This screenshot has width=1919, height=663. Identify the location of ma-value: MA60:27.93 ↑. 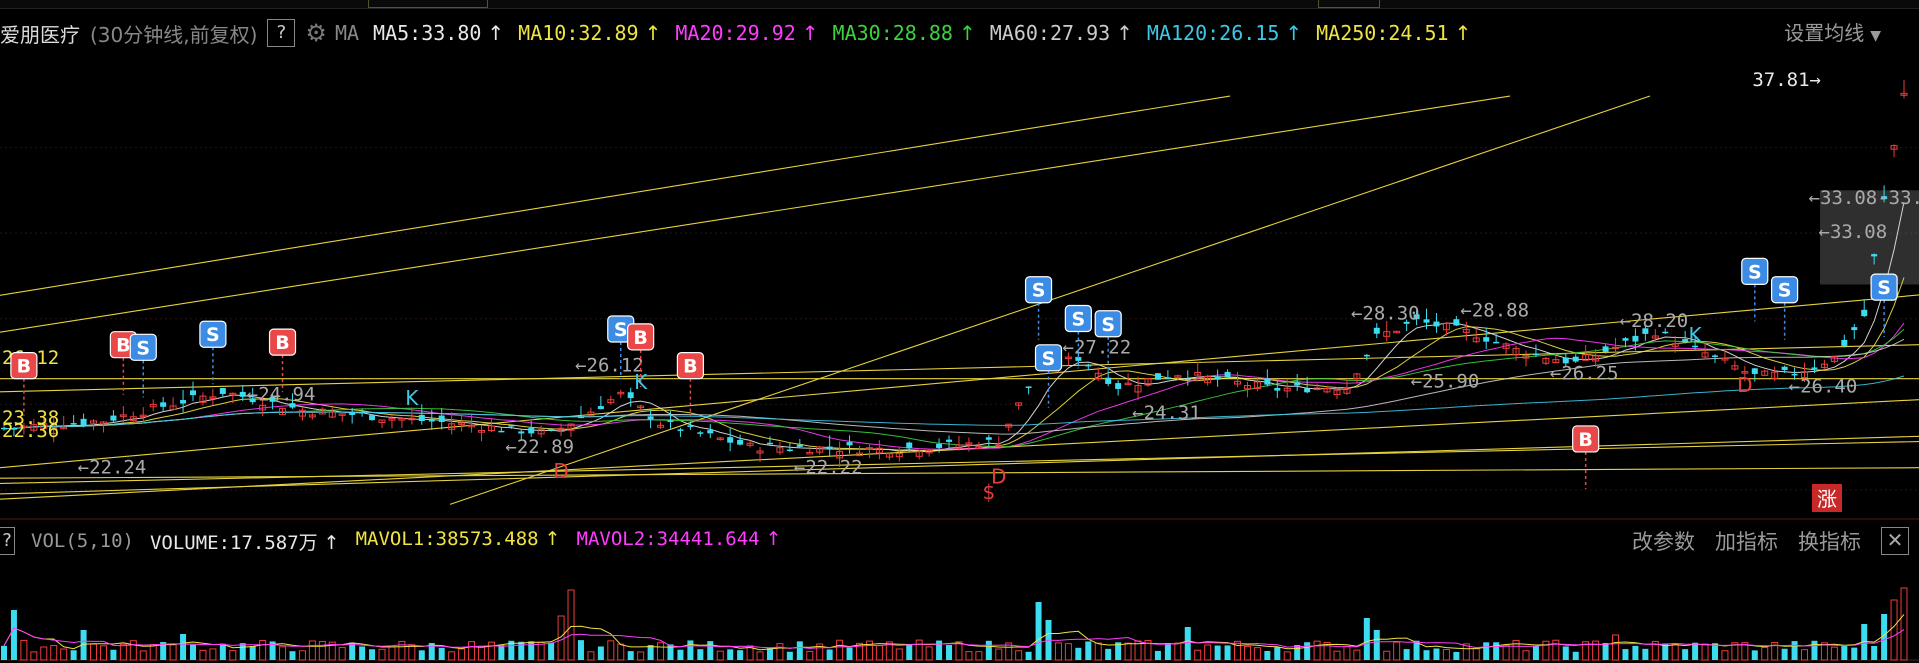
(1061, 33).